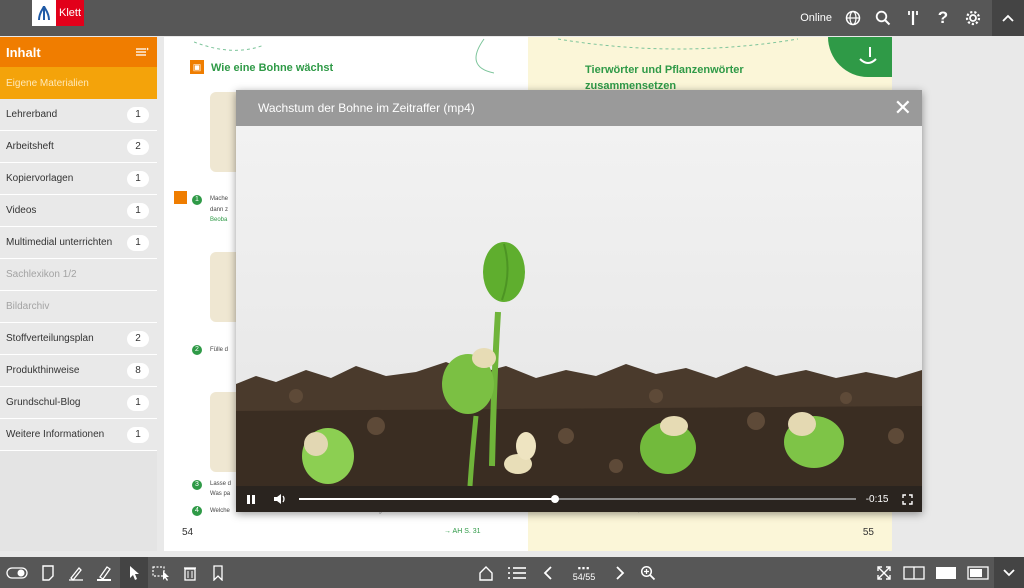  I want to click on sidebar-item-label: Stoffverteilungsplan, so click(50, 338).